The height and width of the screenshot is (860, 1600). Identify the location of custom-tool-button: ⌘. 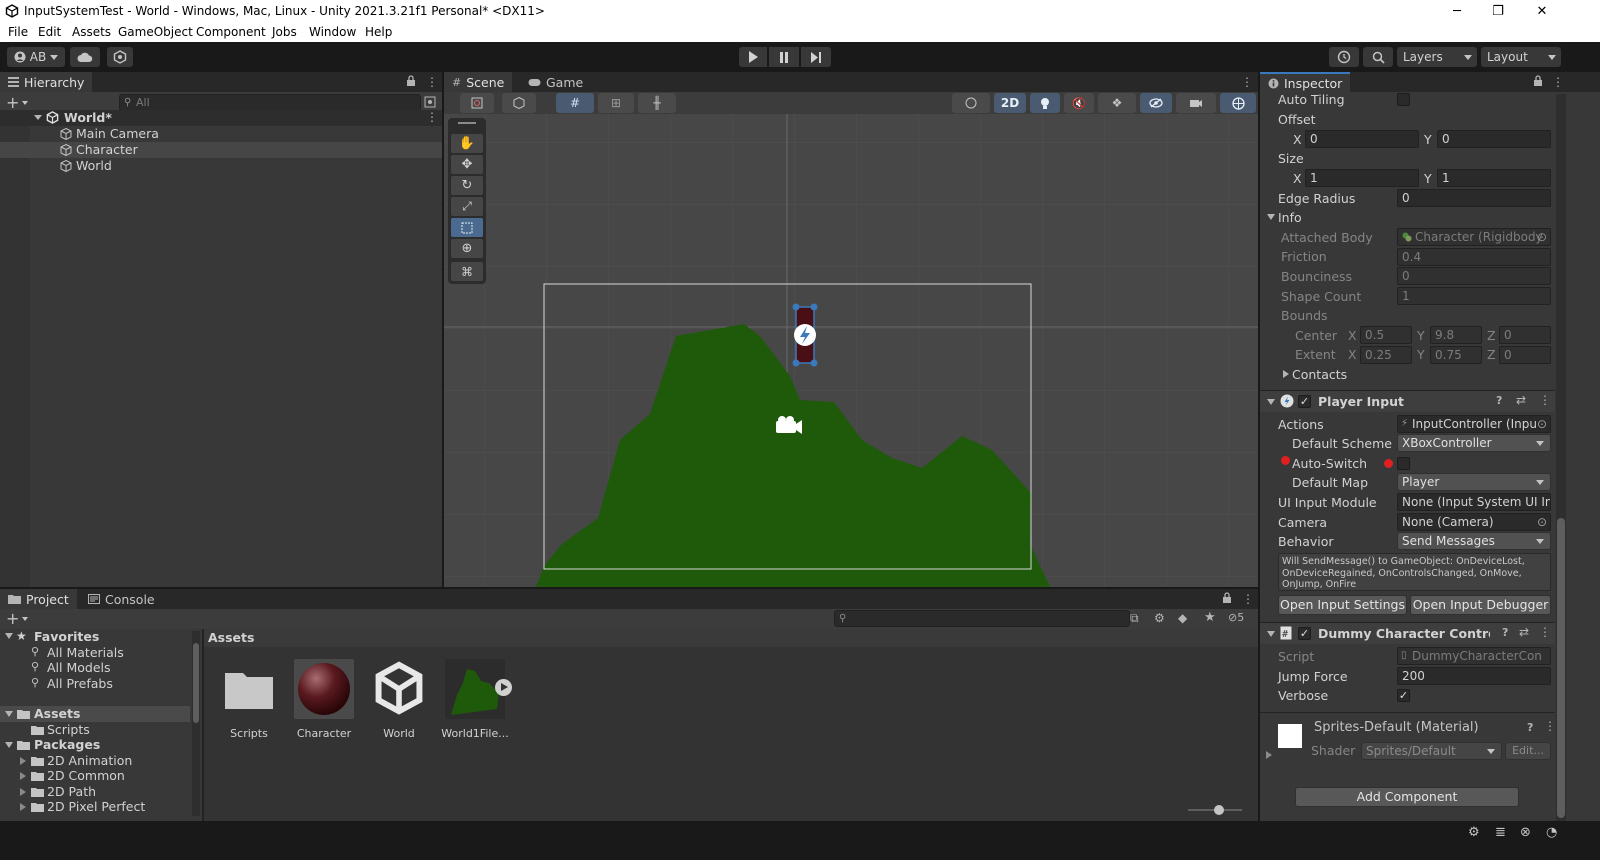
(467, 271).